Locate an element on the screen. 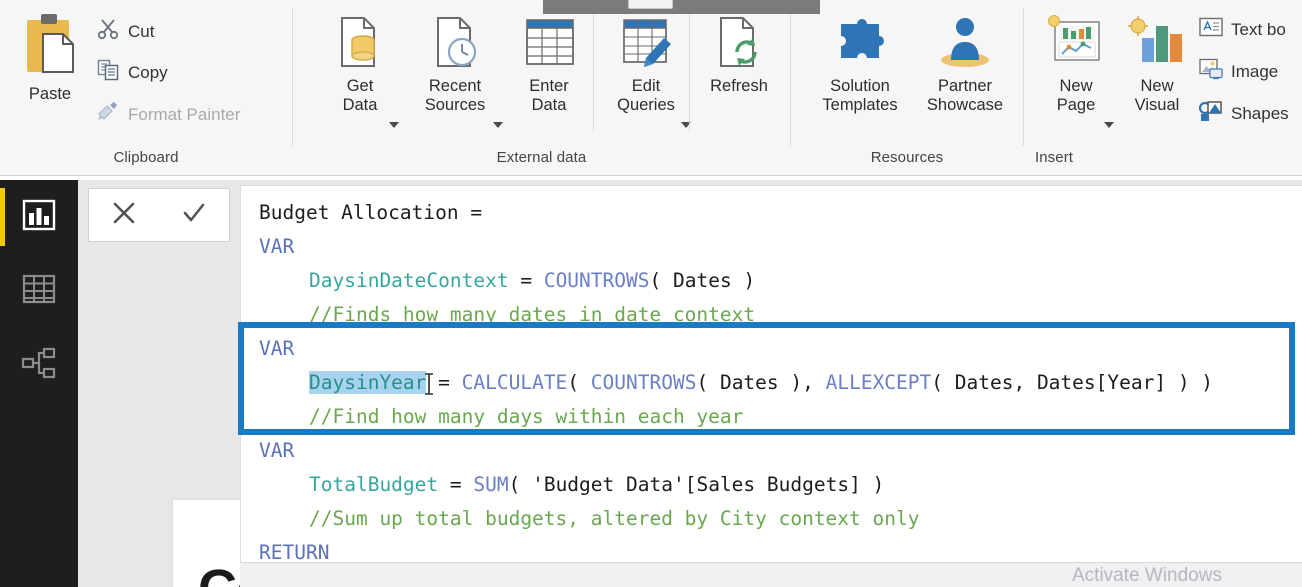 Image resolution: width=1302 pixels, height=587 pixels. titlebar-nub is located at coordinates (650, 4).